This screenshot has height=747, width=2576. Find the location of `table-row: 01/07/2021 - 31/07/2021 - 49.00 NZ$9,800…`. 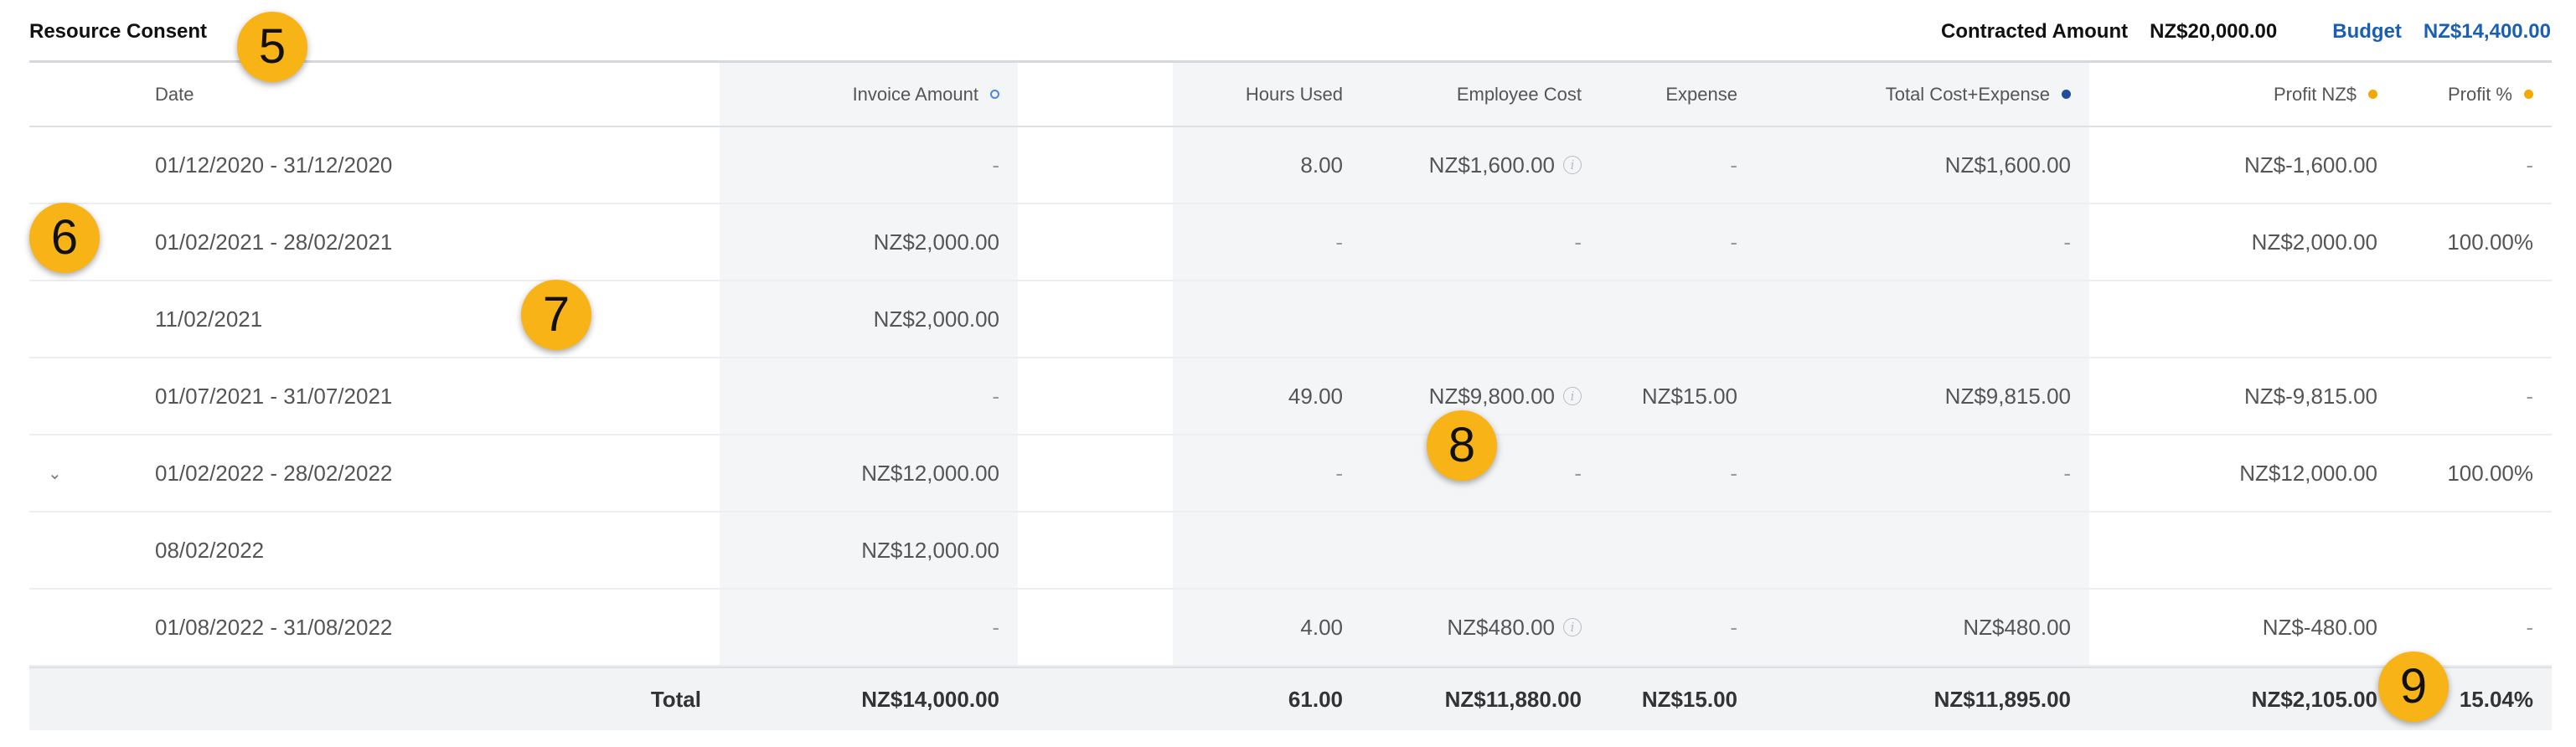

table-row: 01/07/2021 - 31/07/2021 - 49.00 NZ$9,800… is located at coordinates (1290, 396).